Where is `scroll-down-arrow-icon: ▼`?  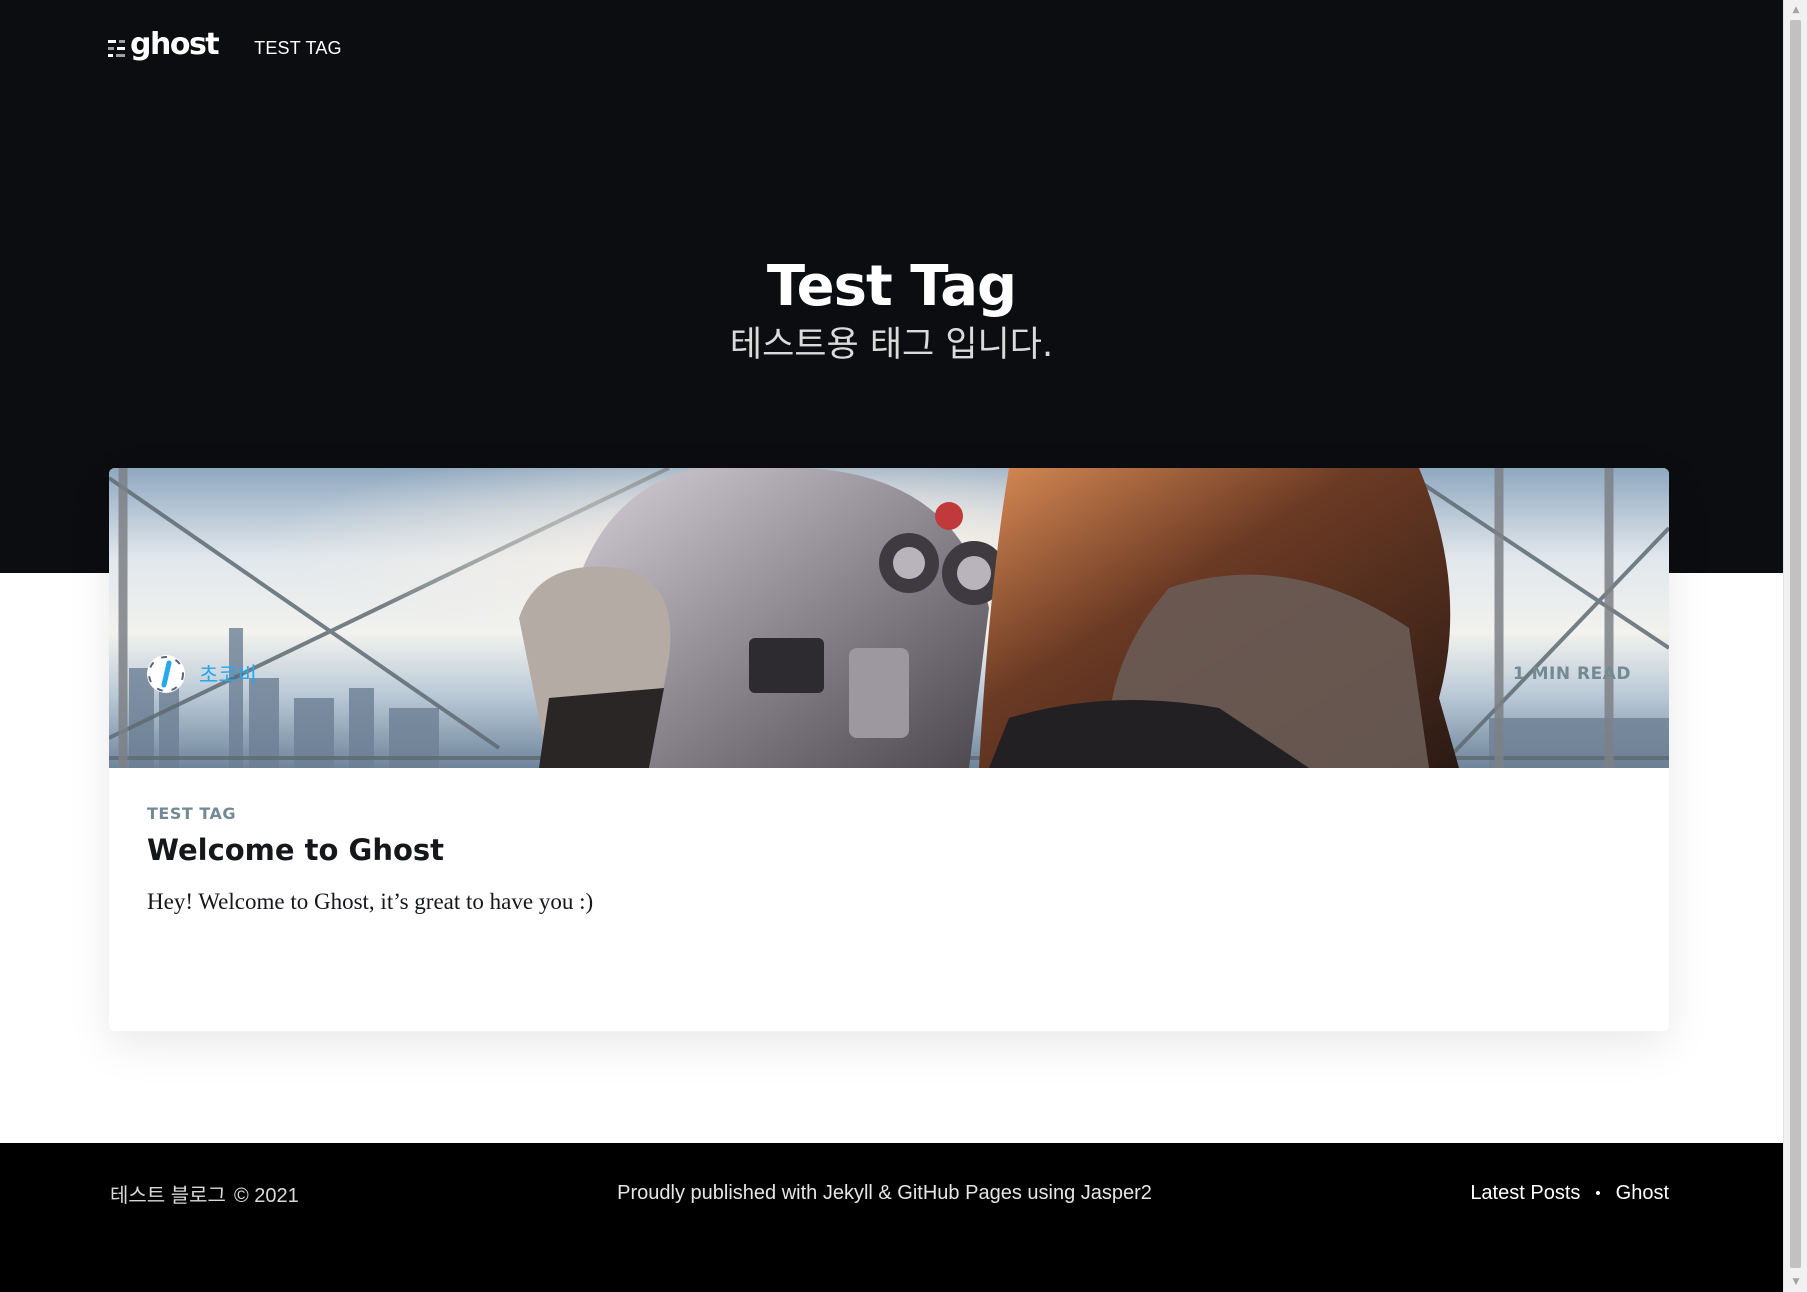 scroll-down-arrow-icon: ▼ is located at coordinates (1795, 1282).